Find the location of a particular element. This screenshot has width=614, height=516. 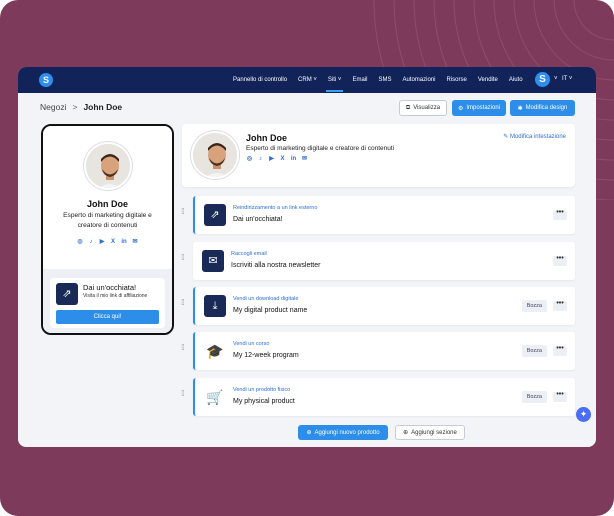

add-product-button: ⊕ Aggiungi nuovo prodotto is located at coordinates (343, 432).